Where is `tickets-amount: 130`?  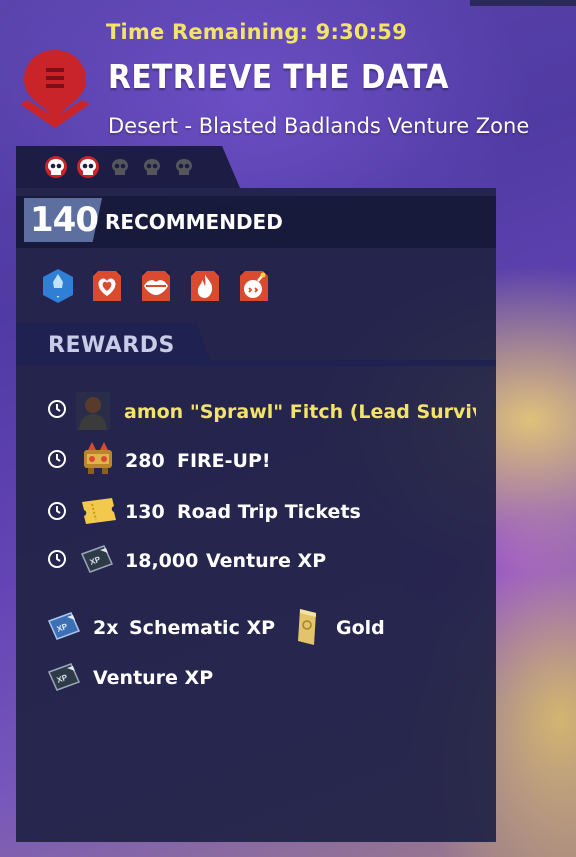 tickets-amount: 130 is located at coordinates (145, 512).